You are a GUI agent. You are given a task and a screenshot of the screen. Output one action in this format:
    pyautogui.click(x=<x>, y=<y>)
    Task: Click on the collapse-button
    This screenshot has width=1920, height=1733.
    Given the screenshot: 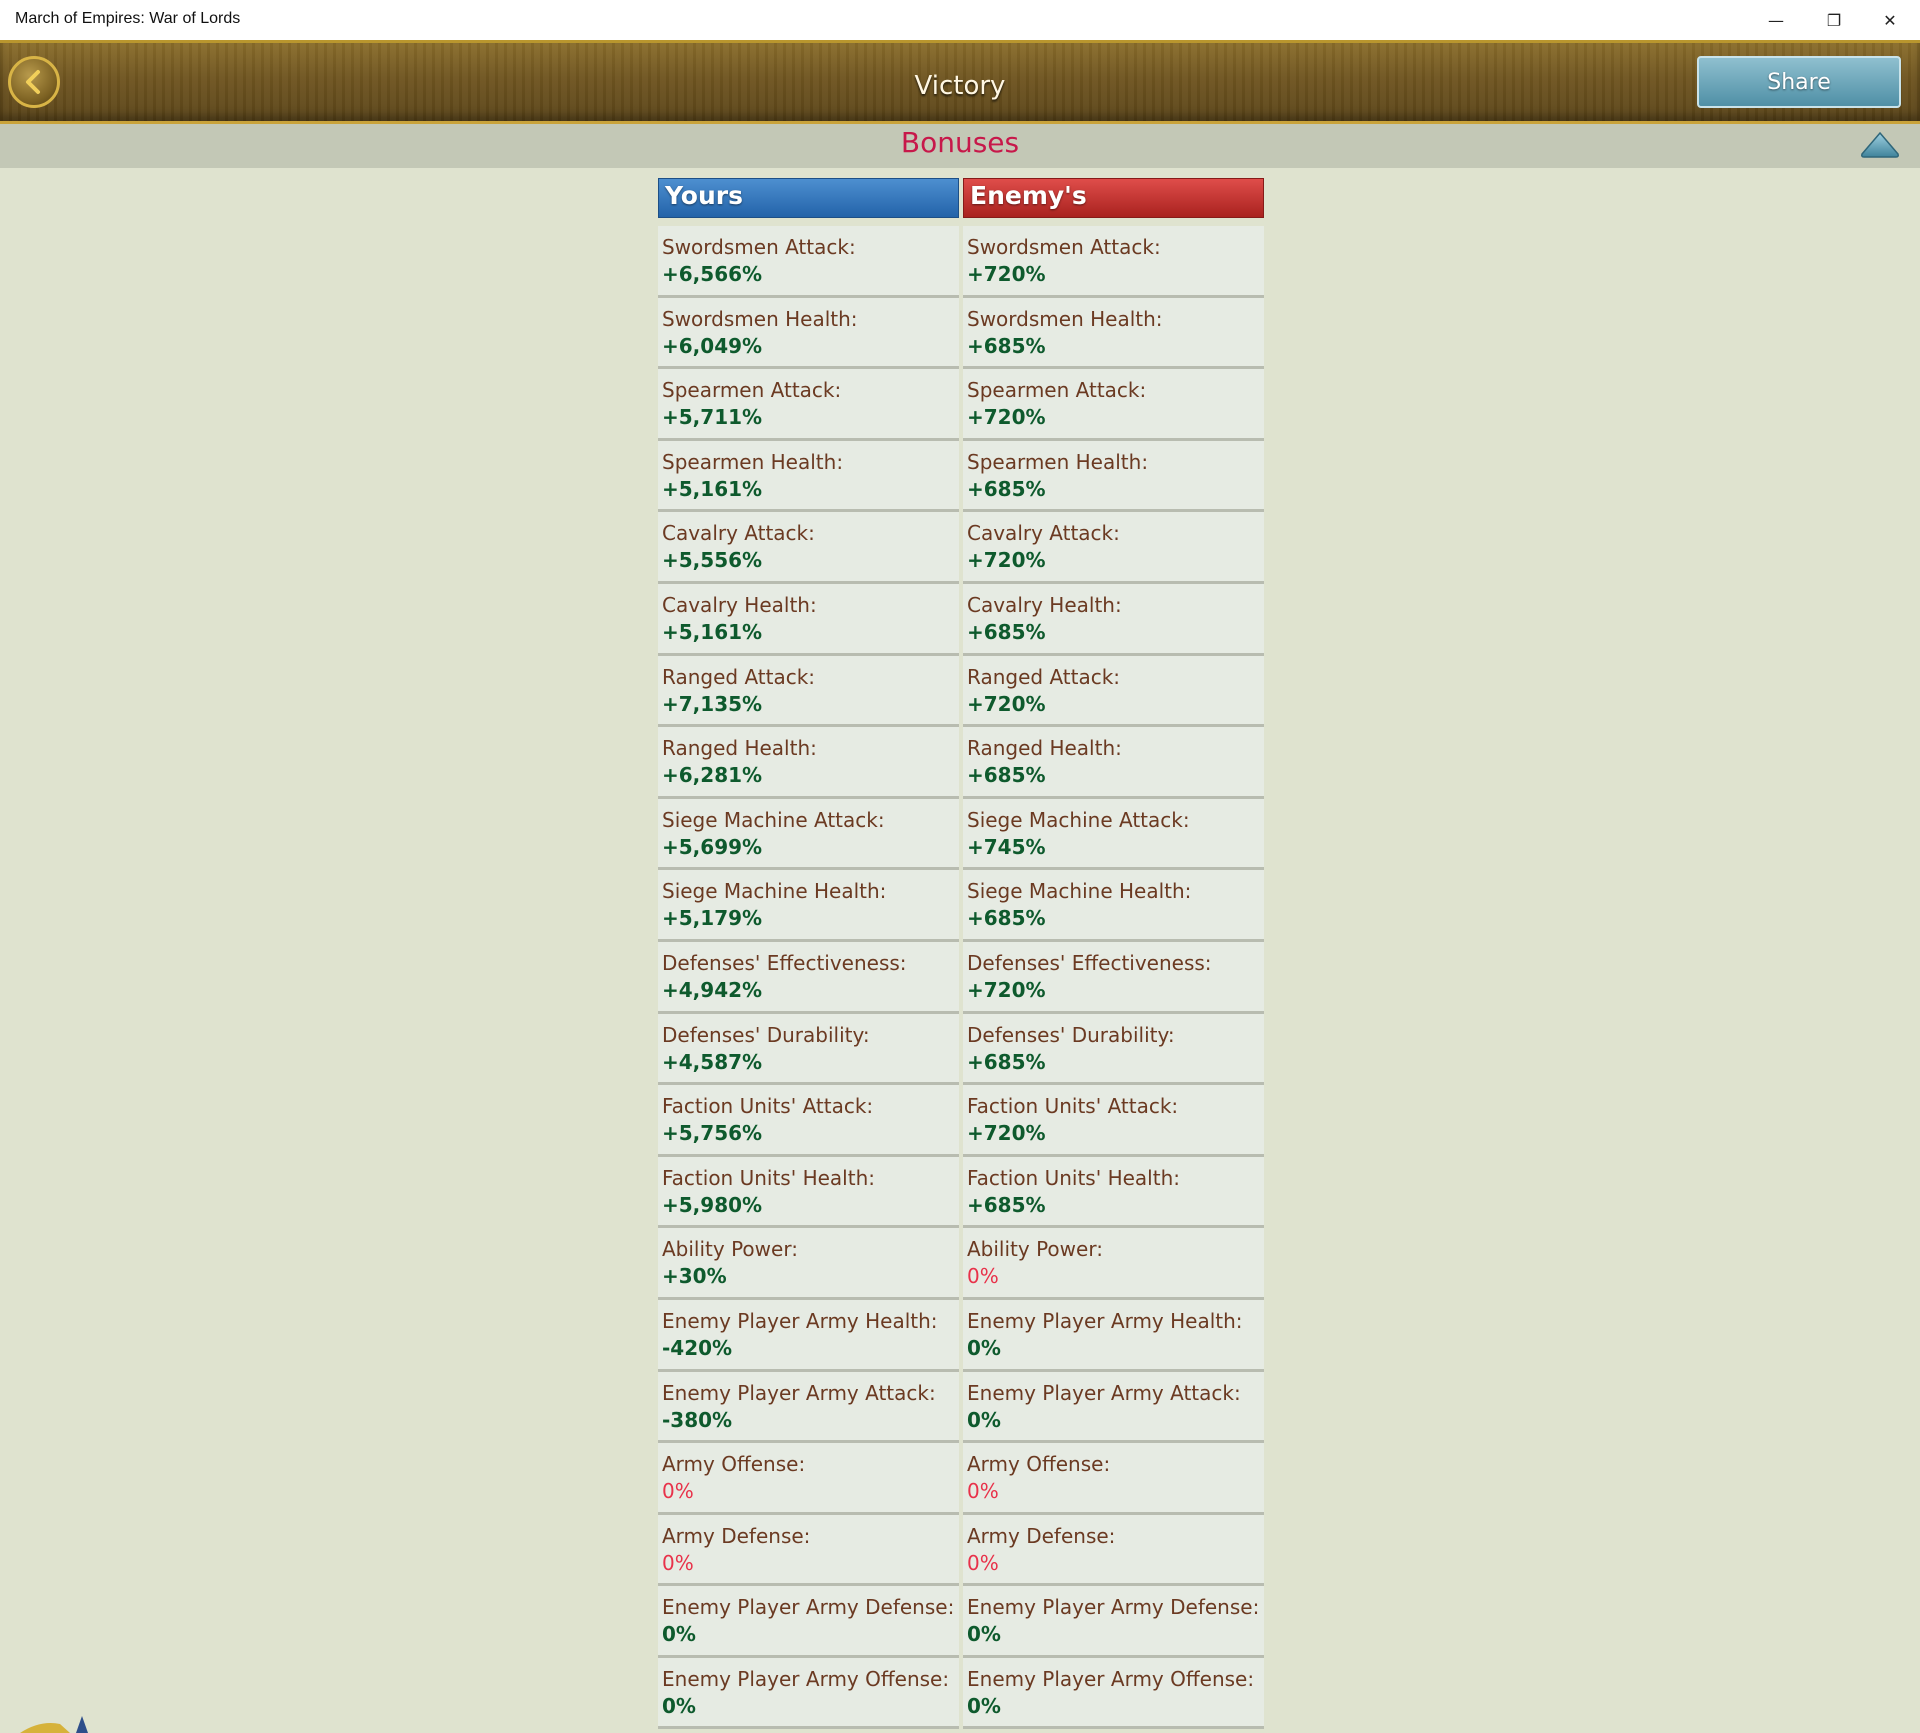 What is the action you would take?
    pyautogui.click(x=1880, y=145)
    